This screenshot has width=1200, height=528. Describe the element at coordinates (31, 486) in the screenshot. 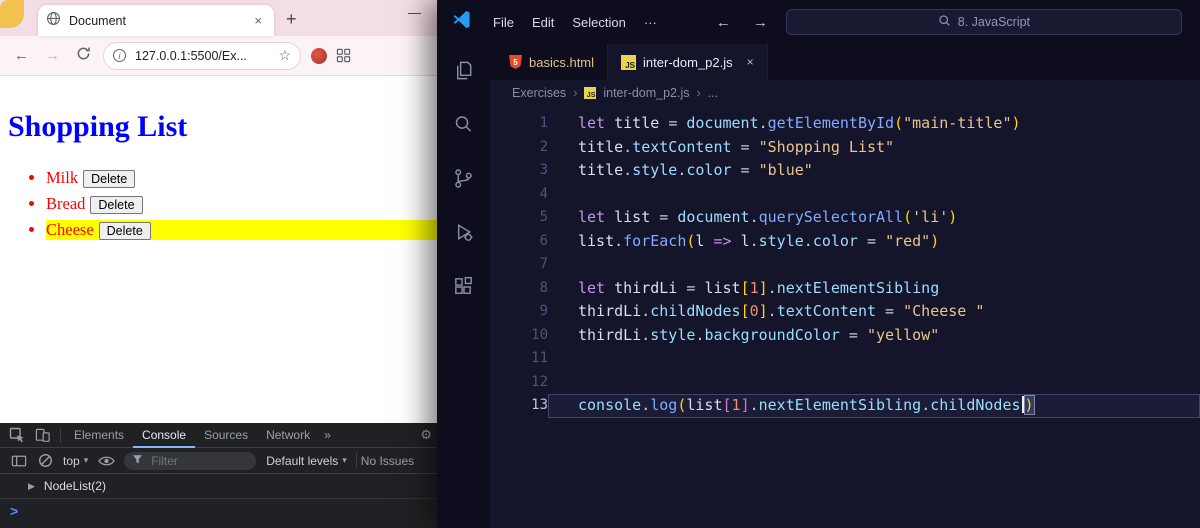

I see `expand-triangle-icon: ▶` at that location.